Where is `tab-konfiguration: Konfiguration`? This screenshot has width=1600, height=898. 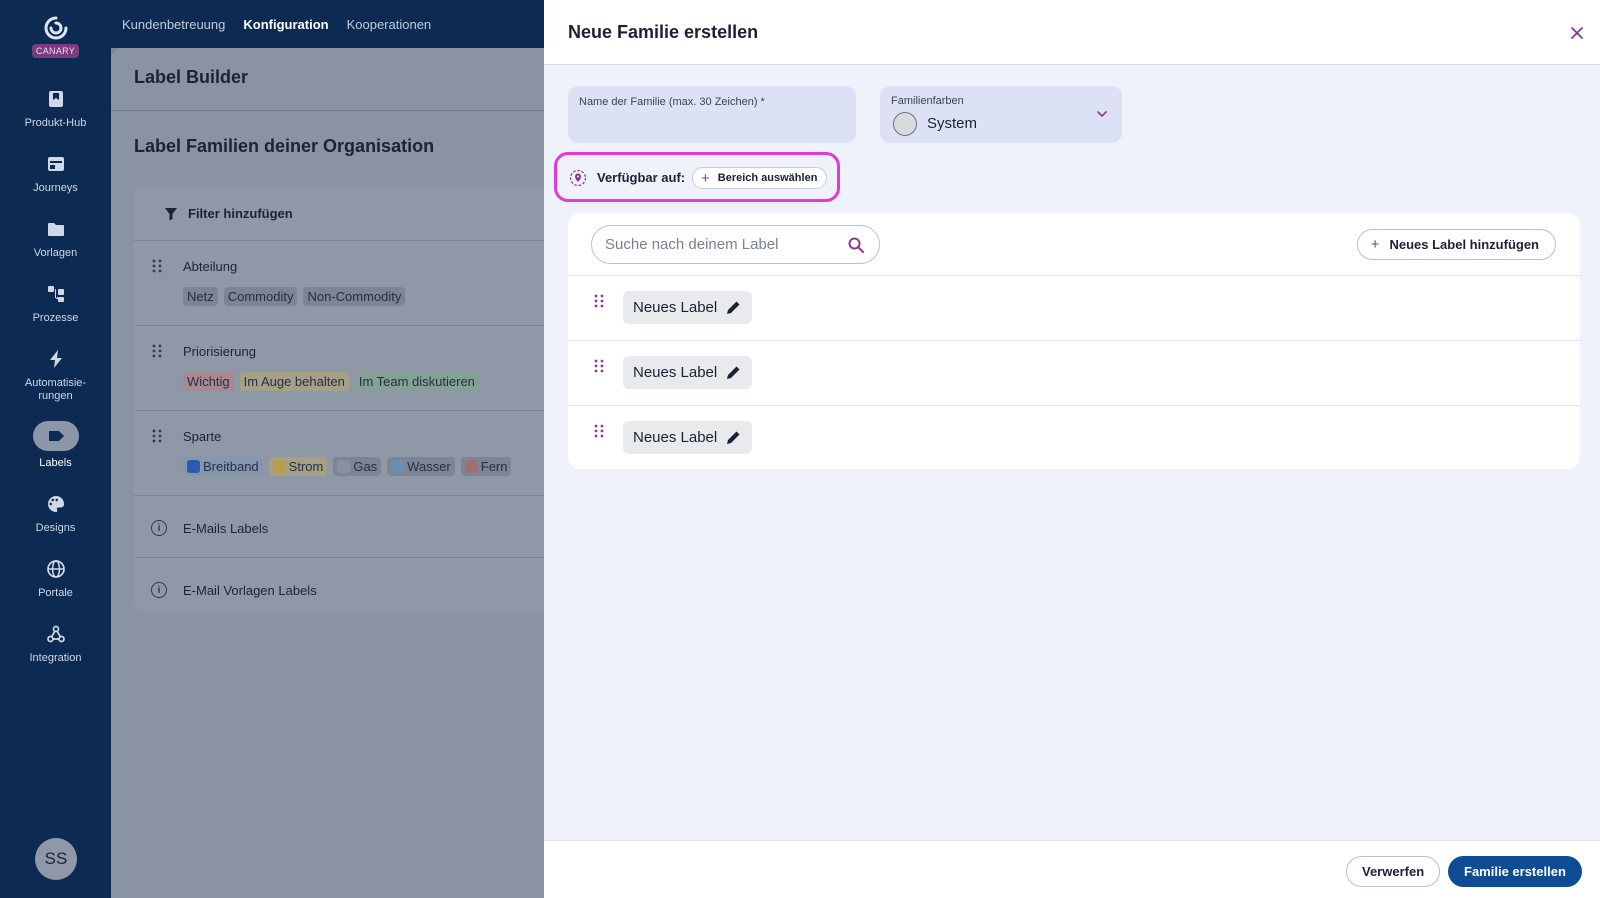 tab-konfiguration: Konfiguration is located at coordinates (285, 24).